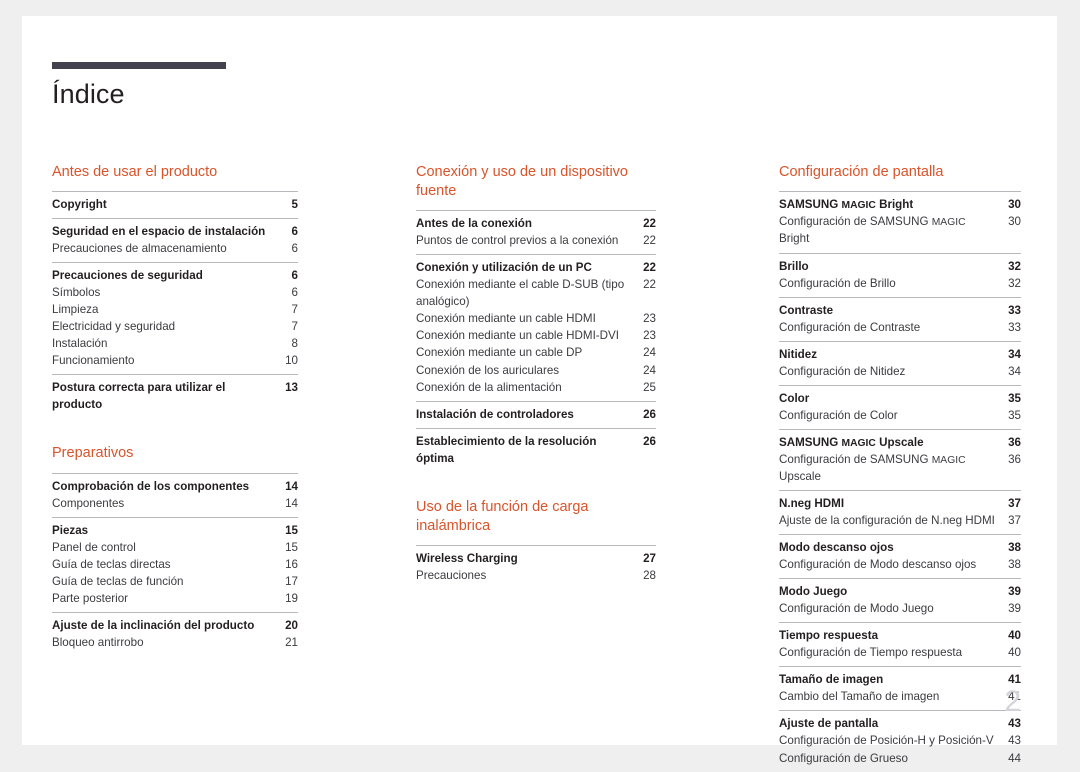 The image size is (1080, 772). I want to click on toc-section-heading: Uso de la función de carga inalámbrica, so click(502, 516).